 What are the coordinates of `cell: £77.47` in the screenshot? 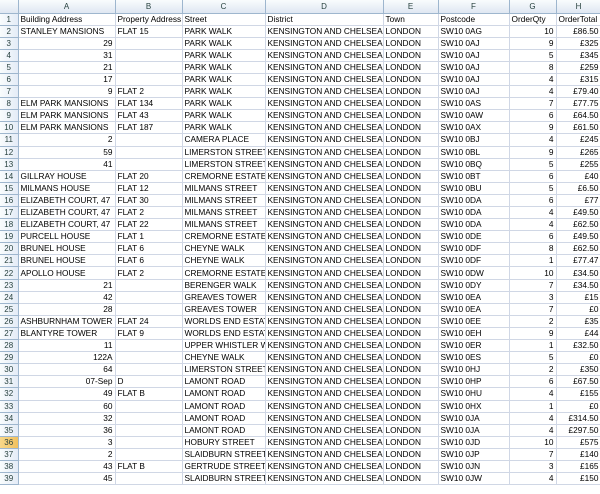 It's located at (578, 261).